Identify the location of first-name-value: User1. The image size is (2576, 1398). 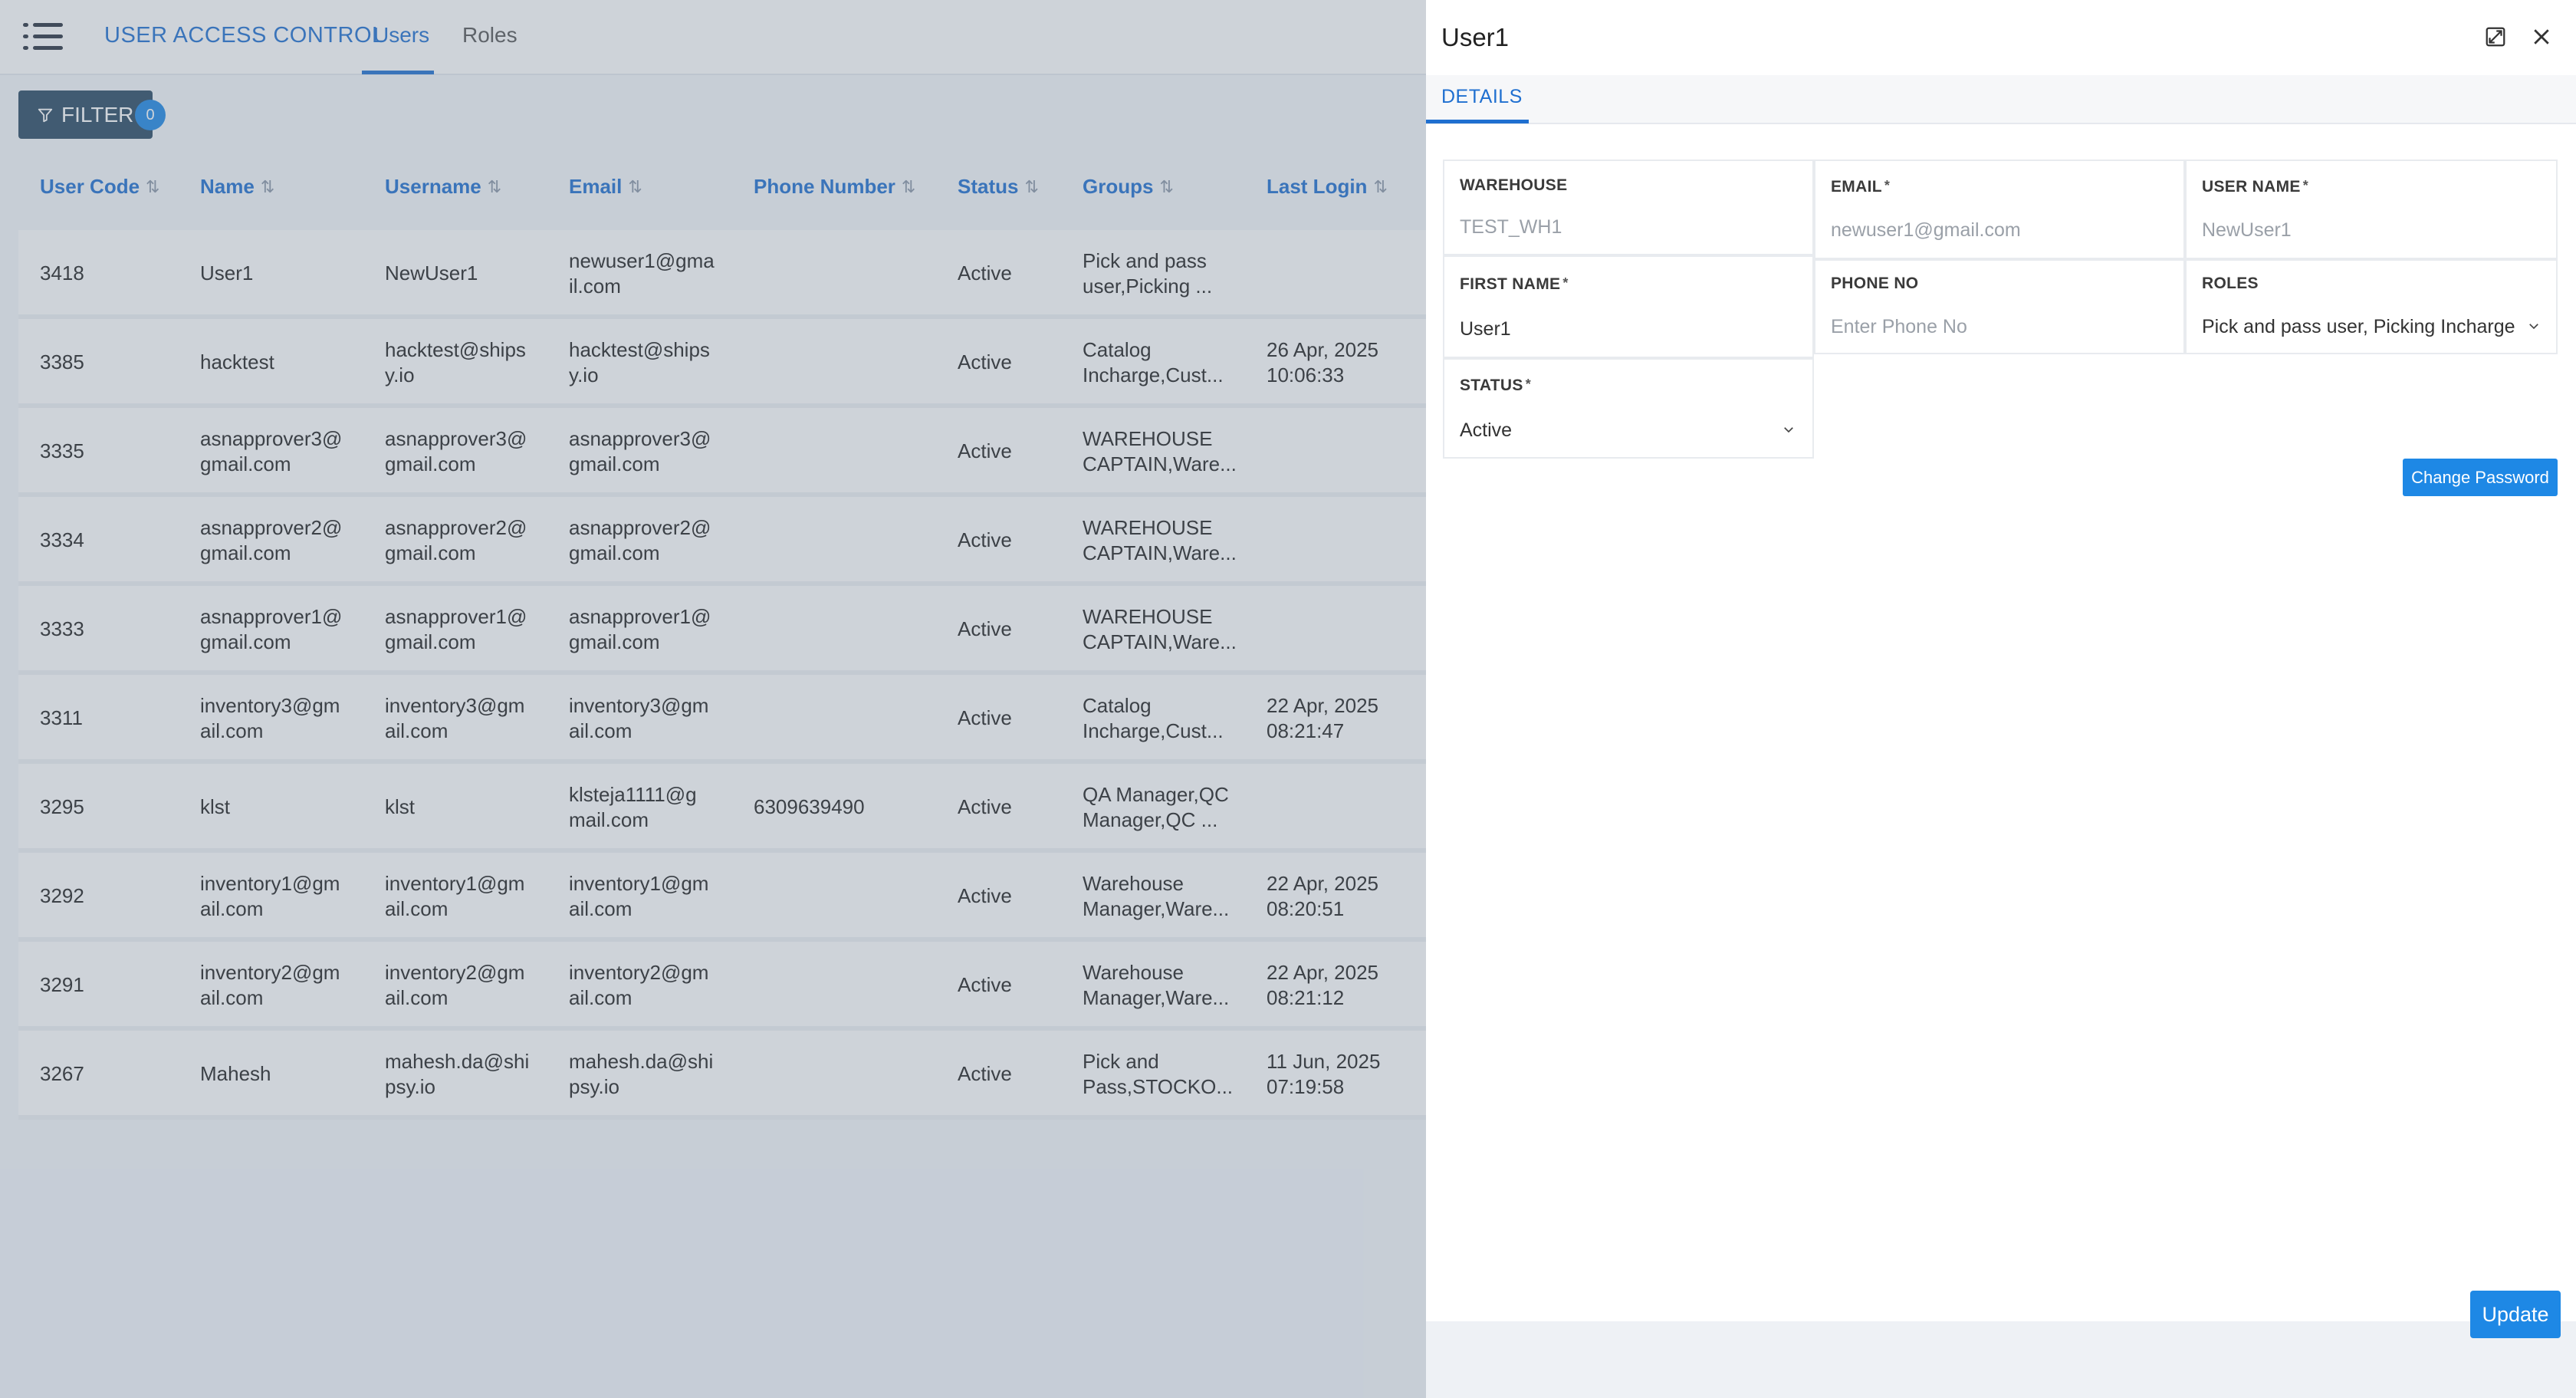
(1486, 329).